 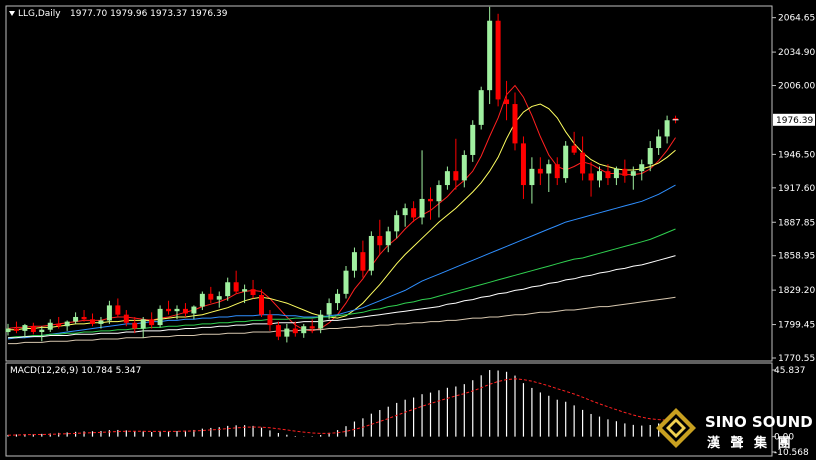 I want to click on price-tick-label: 1946.50, so click(x=796, y=155).